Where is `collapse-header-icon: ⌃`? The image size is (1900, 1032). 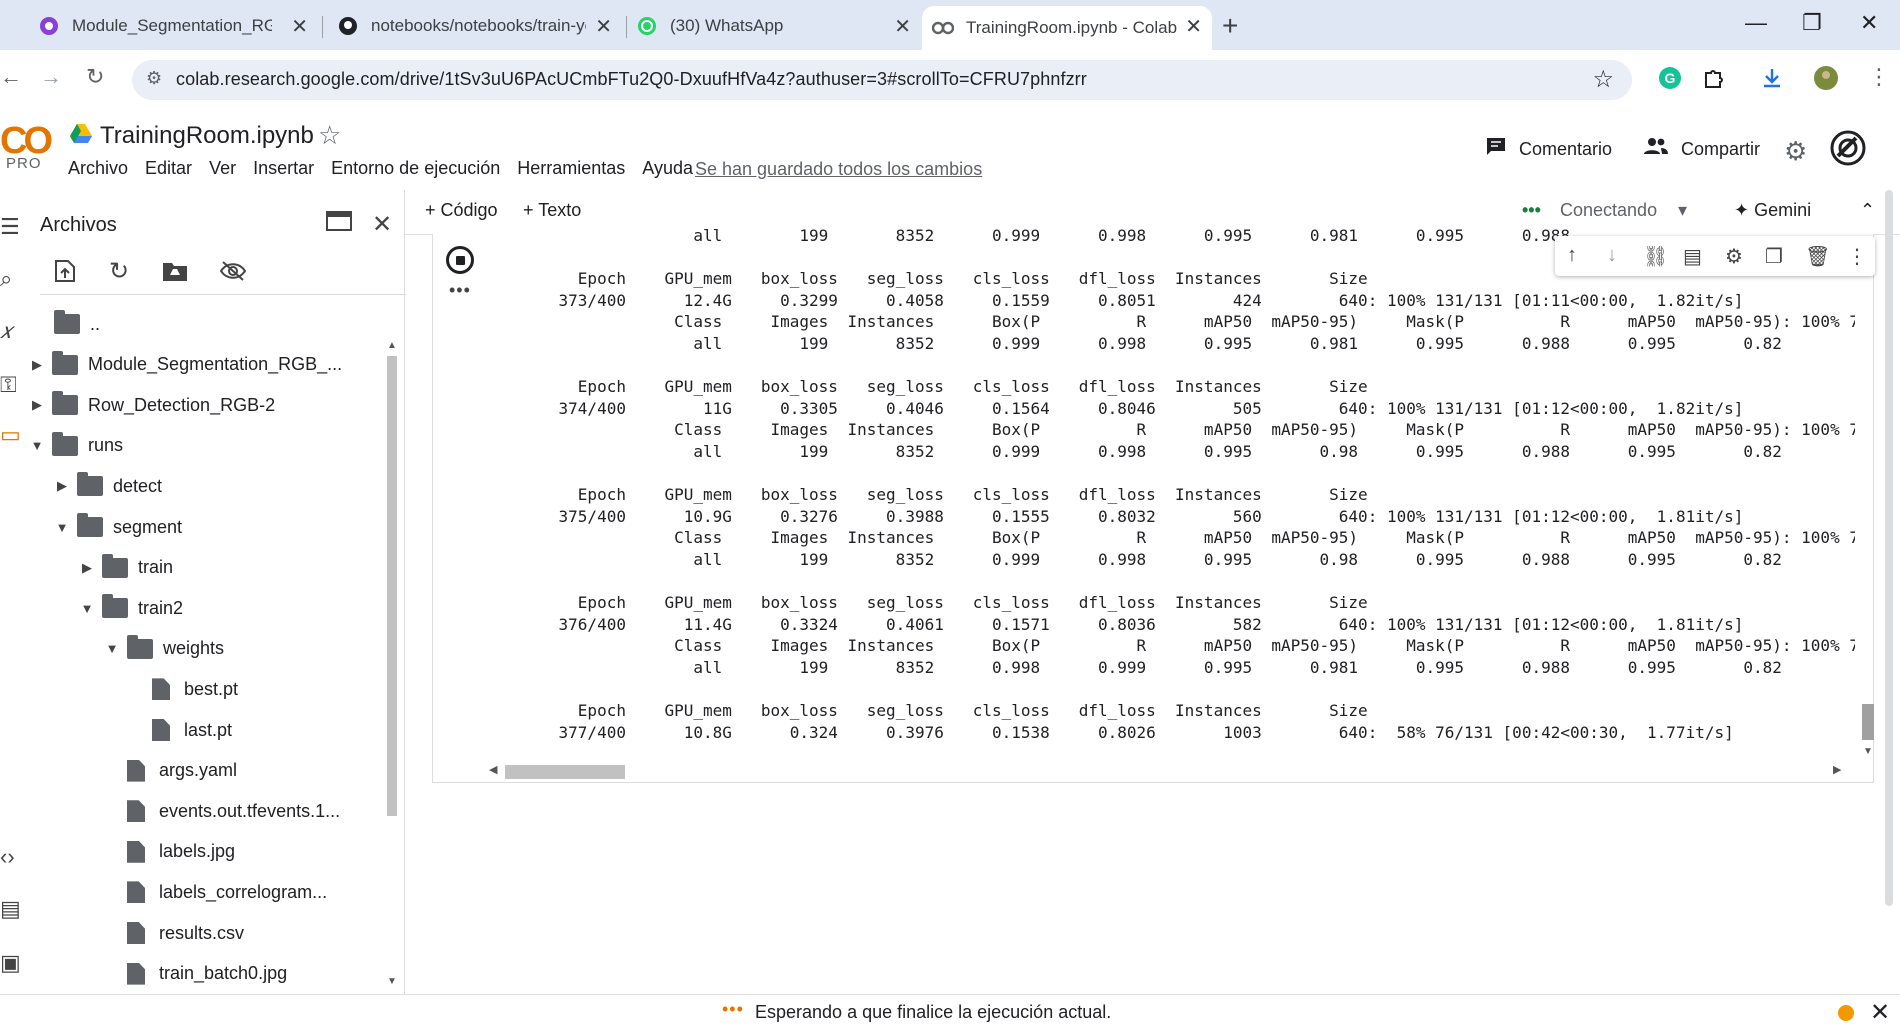 collapse-header-icon: ⌃ is located at coordinates (1867, 210).